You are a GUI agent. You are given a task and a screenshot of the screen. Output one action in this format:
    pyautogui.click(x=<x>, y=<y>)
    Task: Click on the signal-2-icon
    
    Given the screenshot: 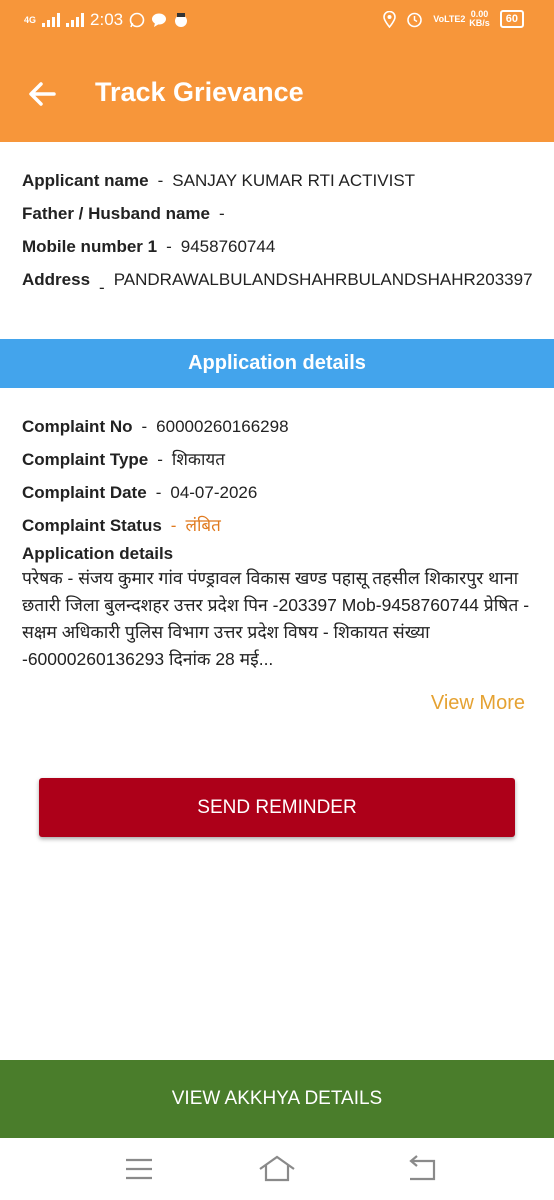 What is the action you would take?
    pyautogui.click(x=75, y=20)
    